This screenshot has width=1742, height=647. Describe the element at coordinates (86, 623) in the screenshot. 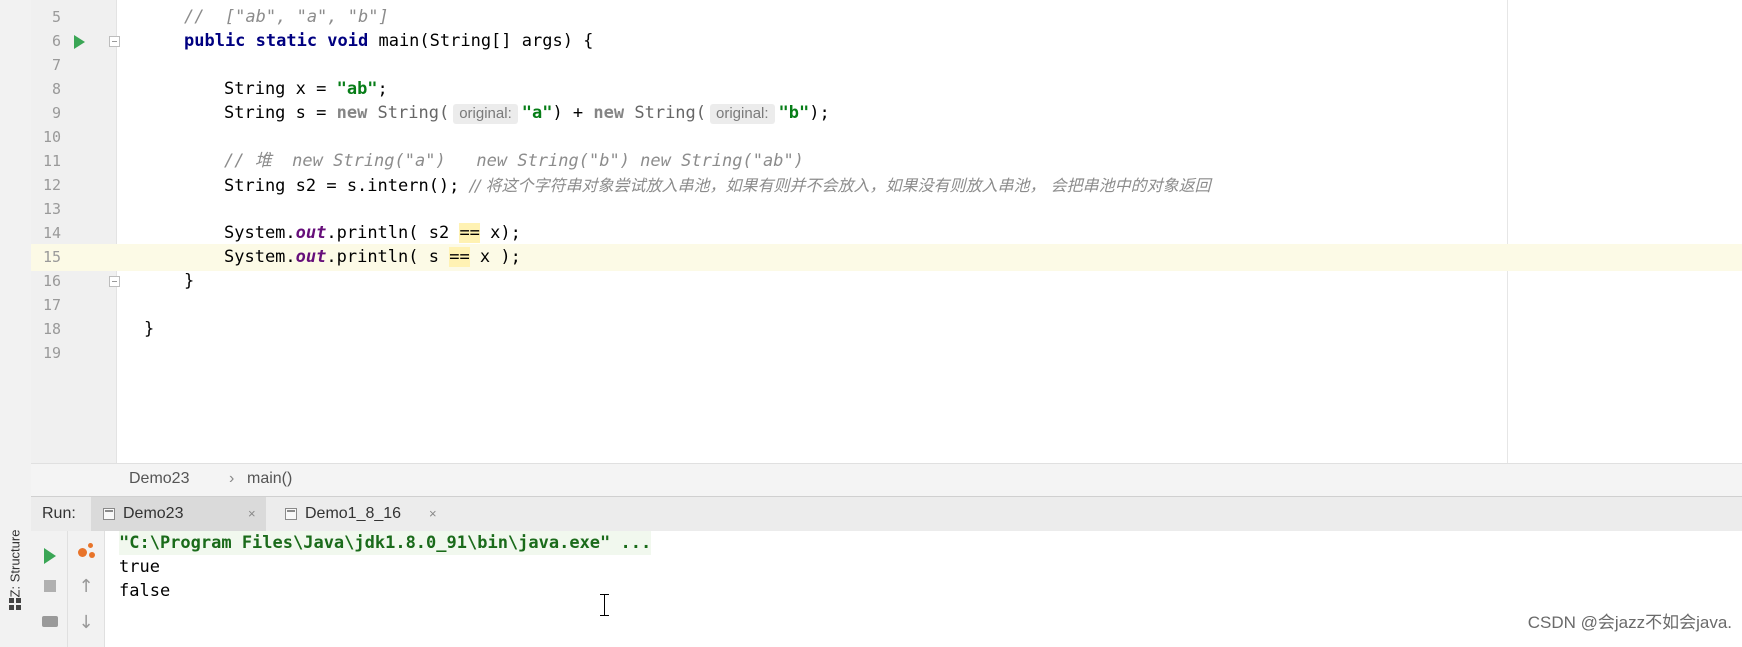

I see `scroll-down-icon: ↓` at that location.